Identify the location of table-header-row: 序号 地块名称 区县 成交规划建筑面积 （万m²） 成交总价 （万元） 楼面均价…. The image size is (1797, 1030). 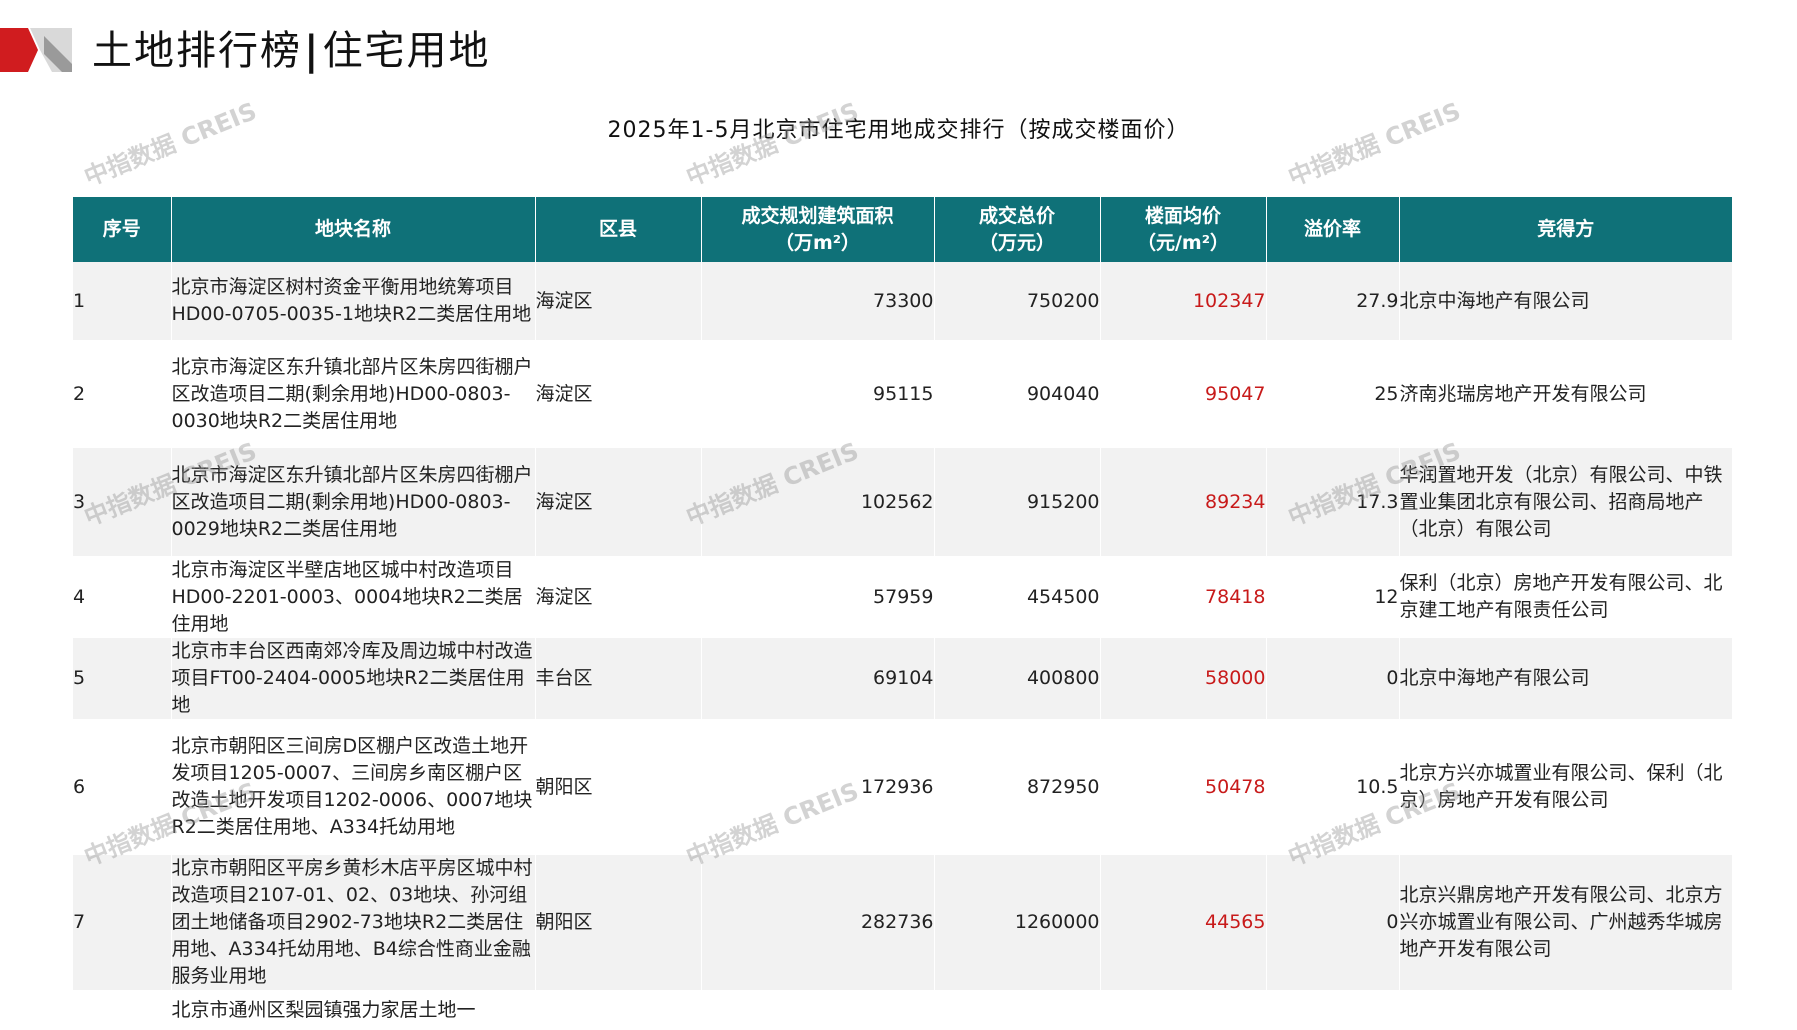
(902, 229).